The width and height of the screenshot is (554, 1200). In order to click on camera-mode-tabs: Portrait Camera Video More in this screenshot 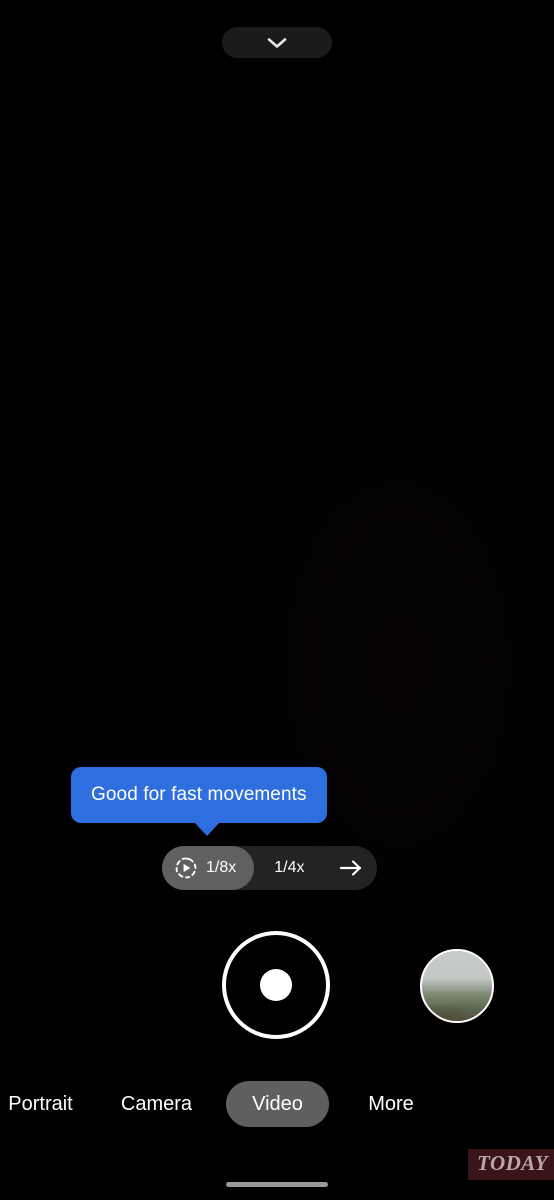, I will do `click(277, 1104)`.